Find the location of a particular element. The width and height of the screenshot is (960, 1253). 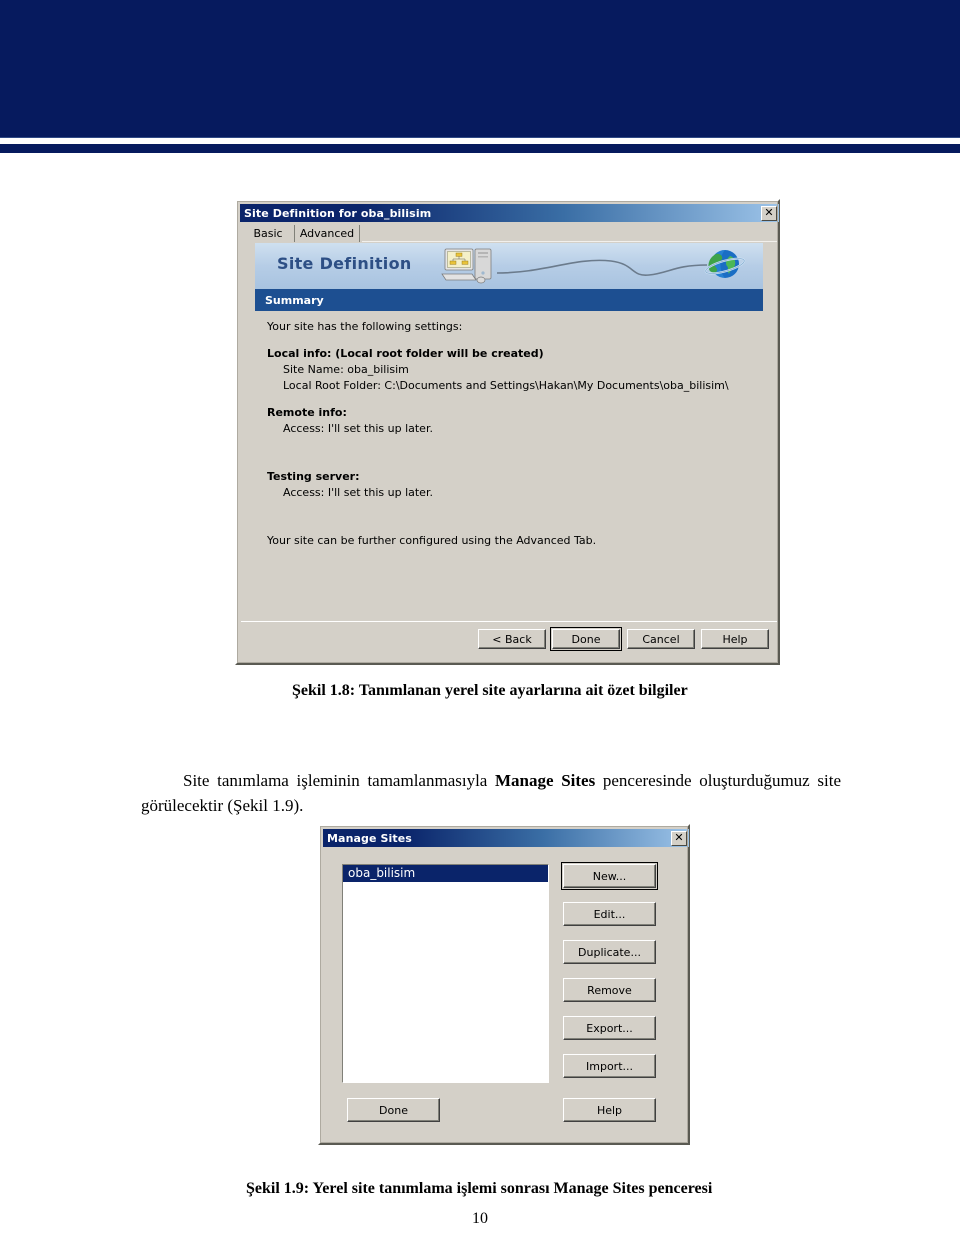

manage-sites-titlebar: Manage Sites ✕ is located at coordinates (506, 838).